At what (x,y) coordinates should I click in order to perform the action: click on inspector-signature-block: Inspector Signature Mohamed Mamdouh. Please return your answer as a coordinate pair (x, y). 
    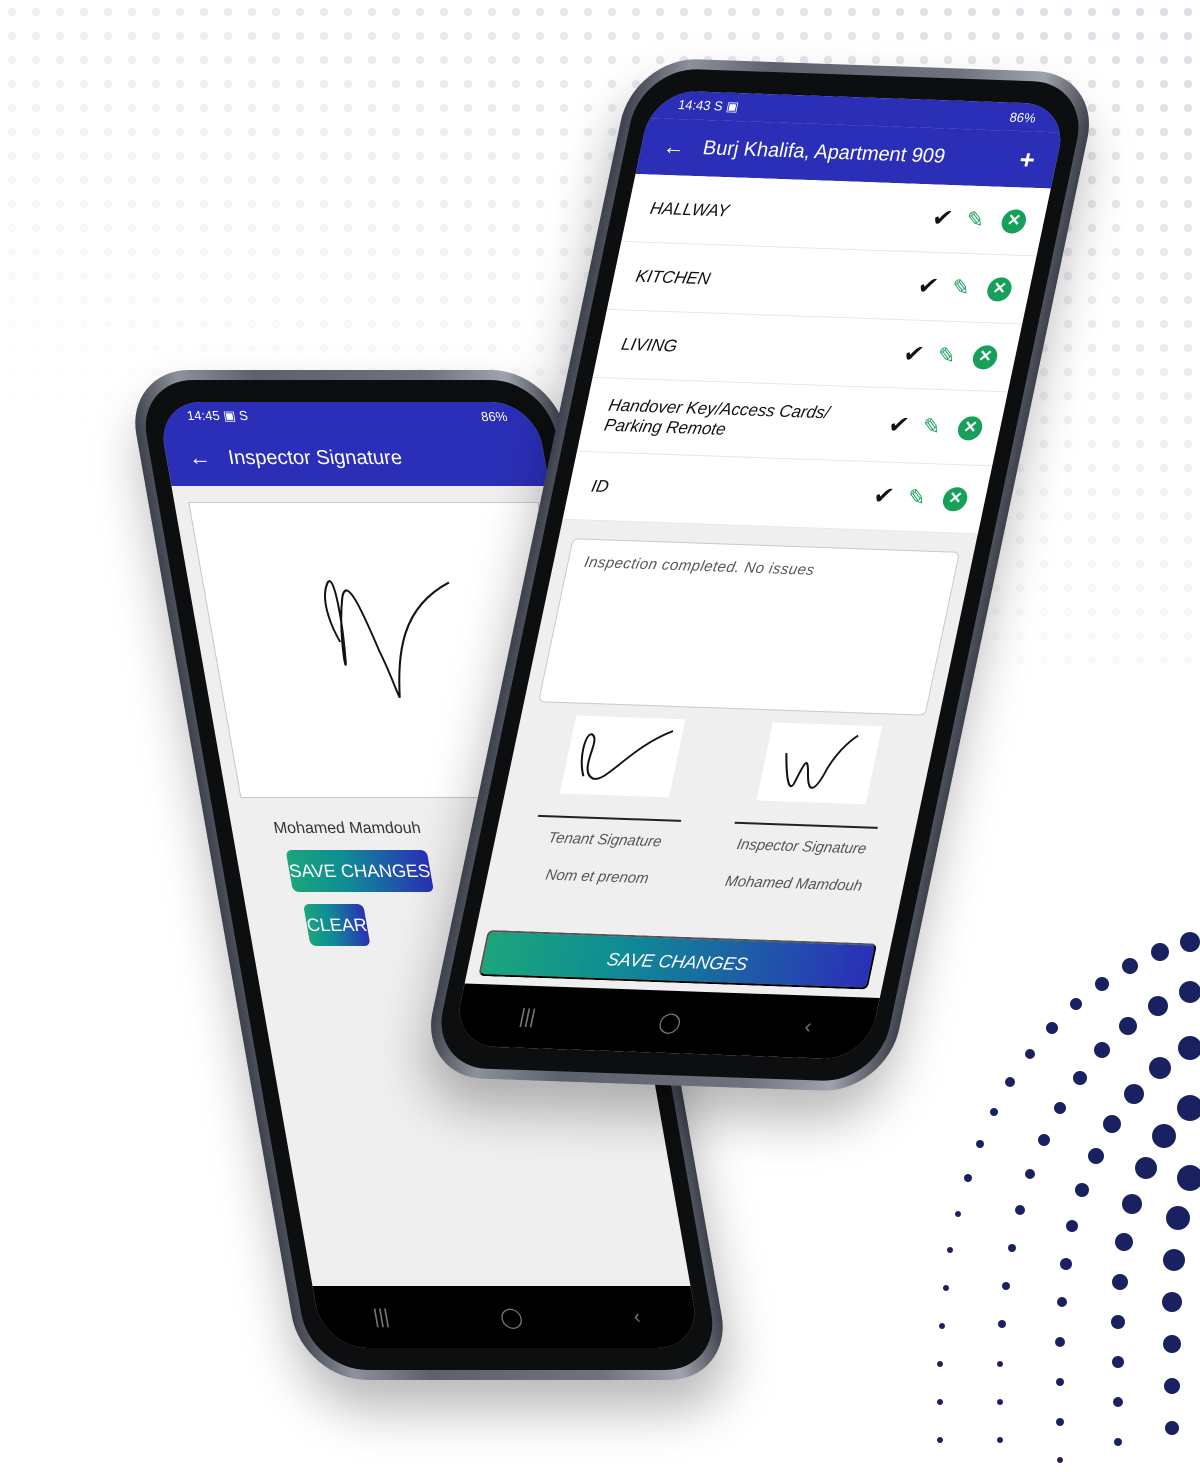
    Looking at the image, I should click on (810, 808).